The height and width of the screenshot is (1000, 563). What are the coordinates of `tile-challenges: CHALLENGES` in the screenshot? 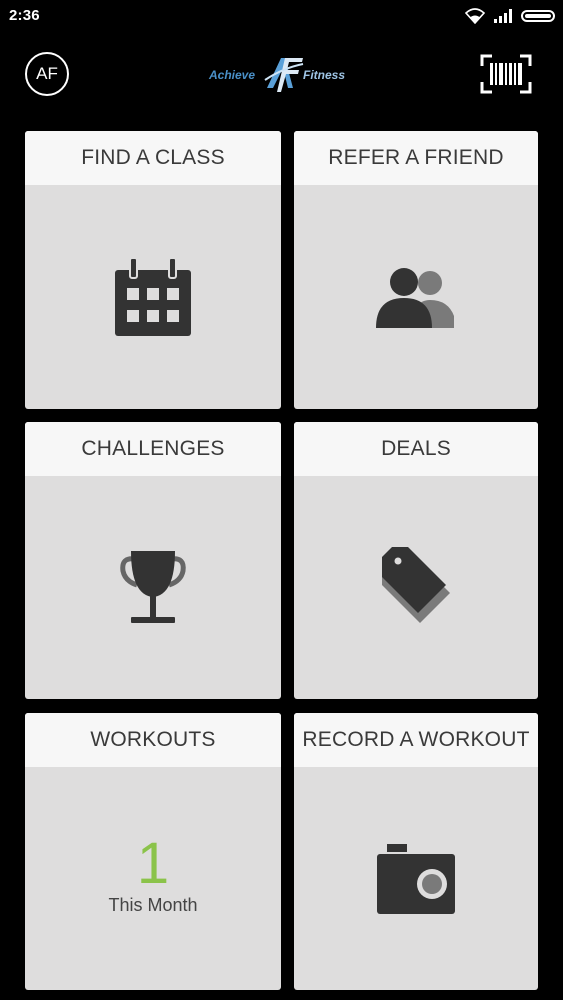 It's located at (153, 560).